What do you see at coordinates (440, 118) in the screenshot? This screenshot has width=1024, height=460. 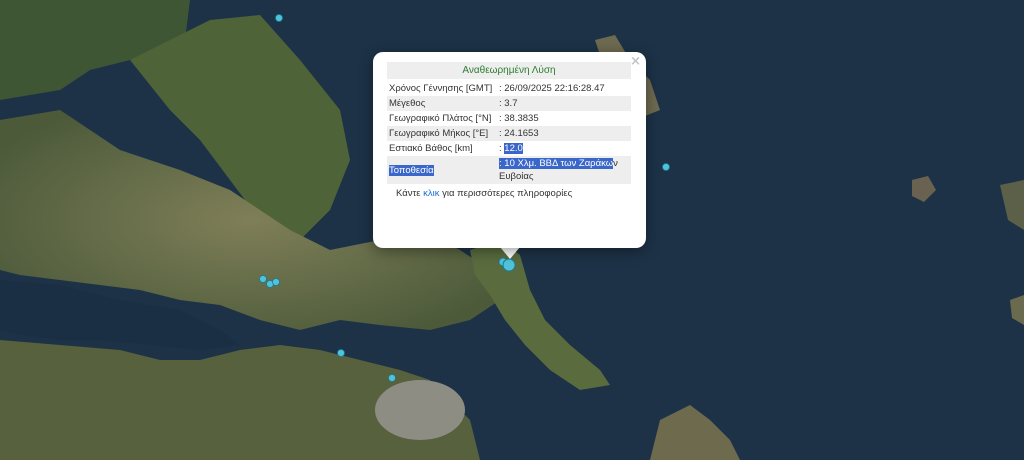 I see `row-label: Γεωγραφικό Πλάτος [°N]` at bounding box center [440, 118].